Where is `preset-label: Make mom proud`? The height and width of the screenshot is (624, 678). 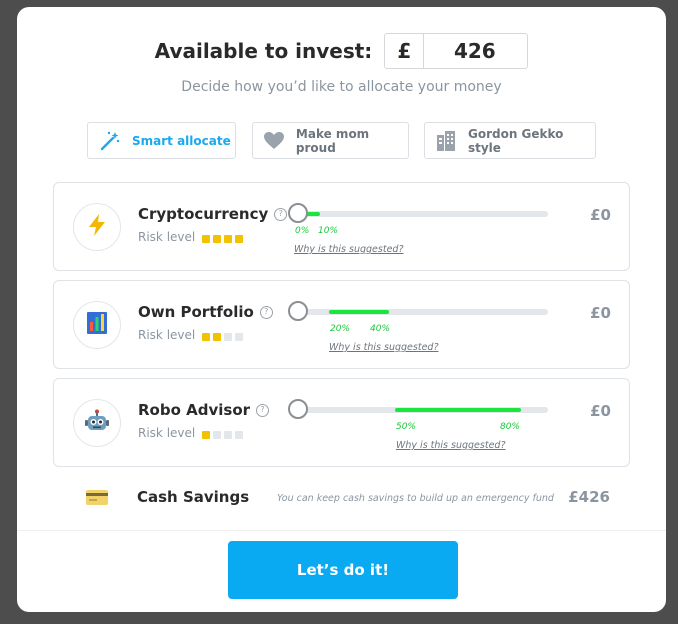
preset-label: Make mom proud is located at coordinates (332, 140).